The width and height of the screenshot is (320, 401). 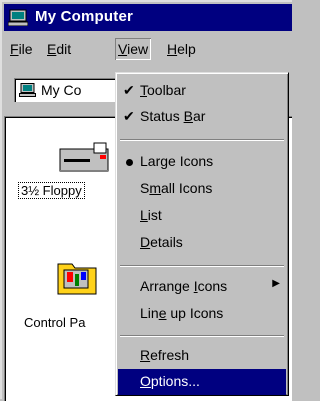 I want to click on menu-view-rest: iew, so click(x=138, y=49).